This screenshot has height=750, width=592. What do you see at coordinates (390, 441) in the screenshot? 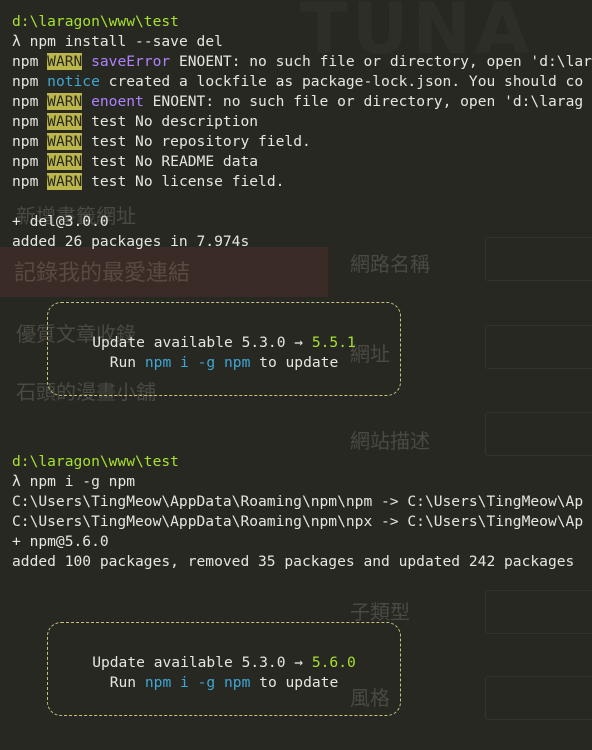
I see `ghost-field-label: 網站描述` at bounding box center [390, 441].